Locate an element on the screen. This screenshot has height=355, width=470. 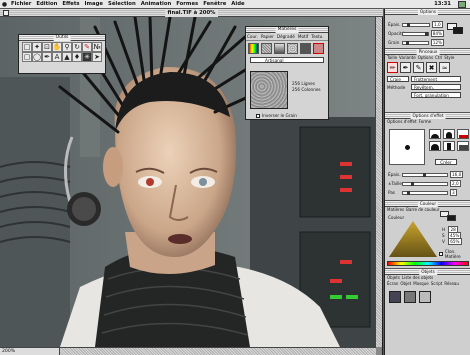
slider-value-1: 1,0 is located at coordinates (437, 24).